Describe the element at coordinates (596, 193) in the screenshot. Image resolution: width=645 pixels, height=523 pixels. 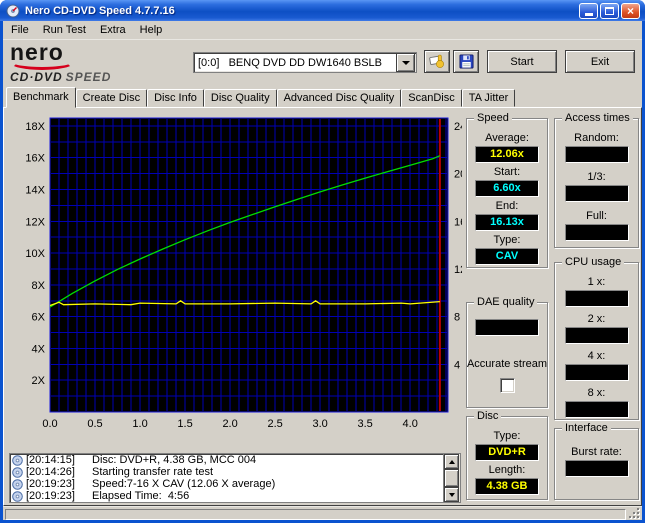
I see `one-third-access-value` at that location.